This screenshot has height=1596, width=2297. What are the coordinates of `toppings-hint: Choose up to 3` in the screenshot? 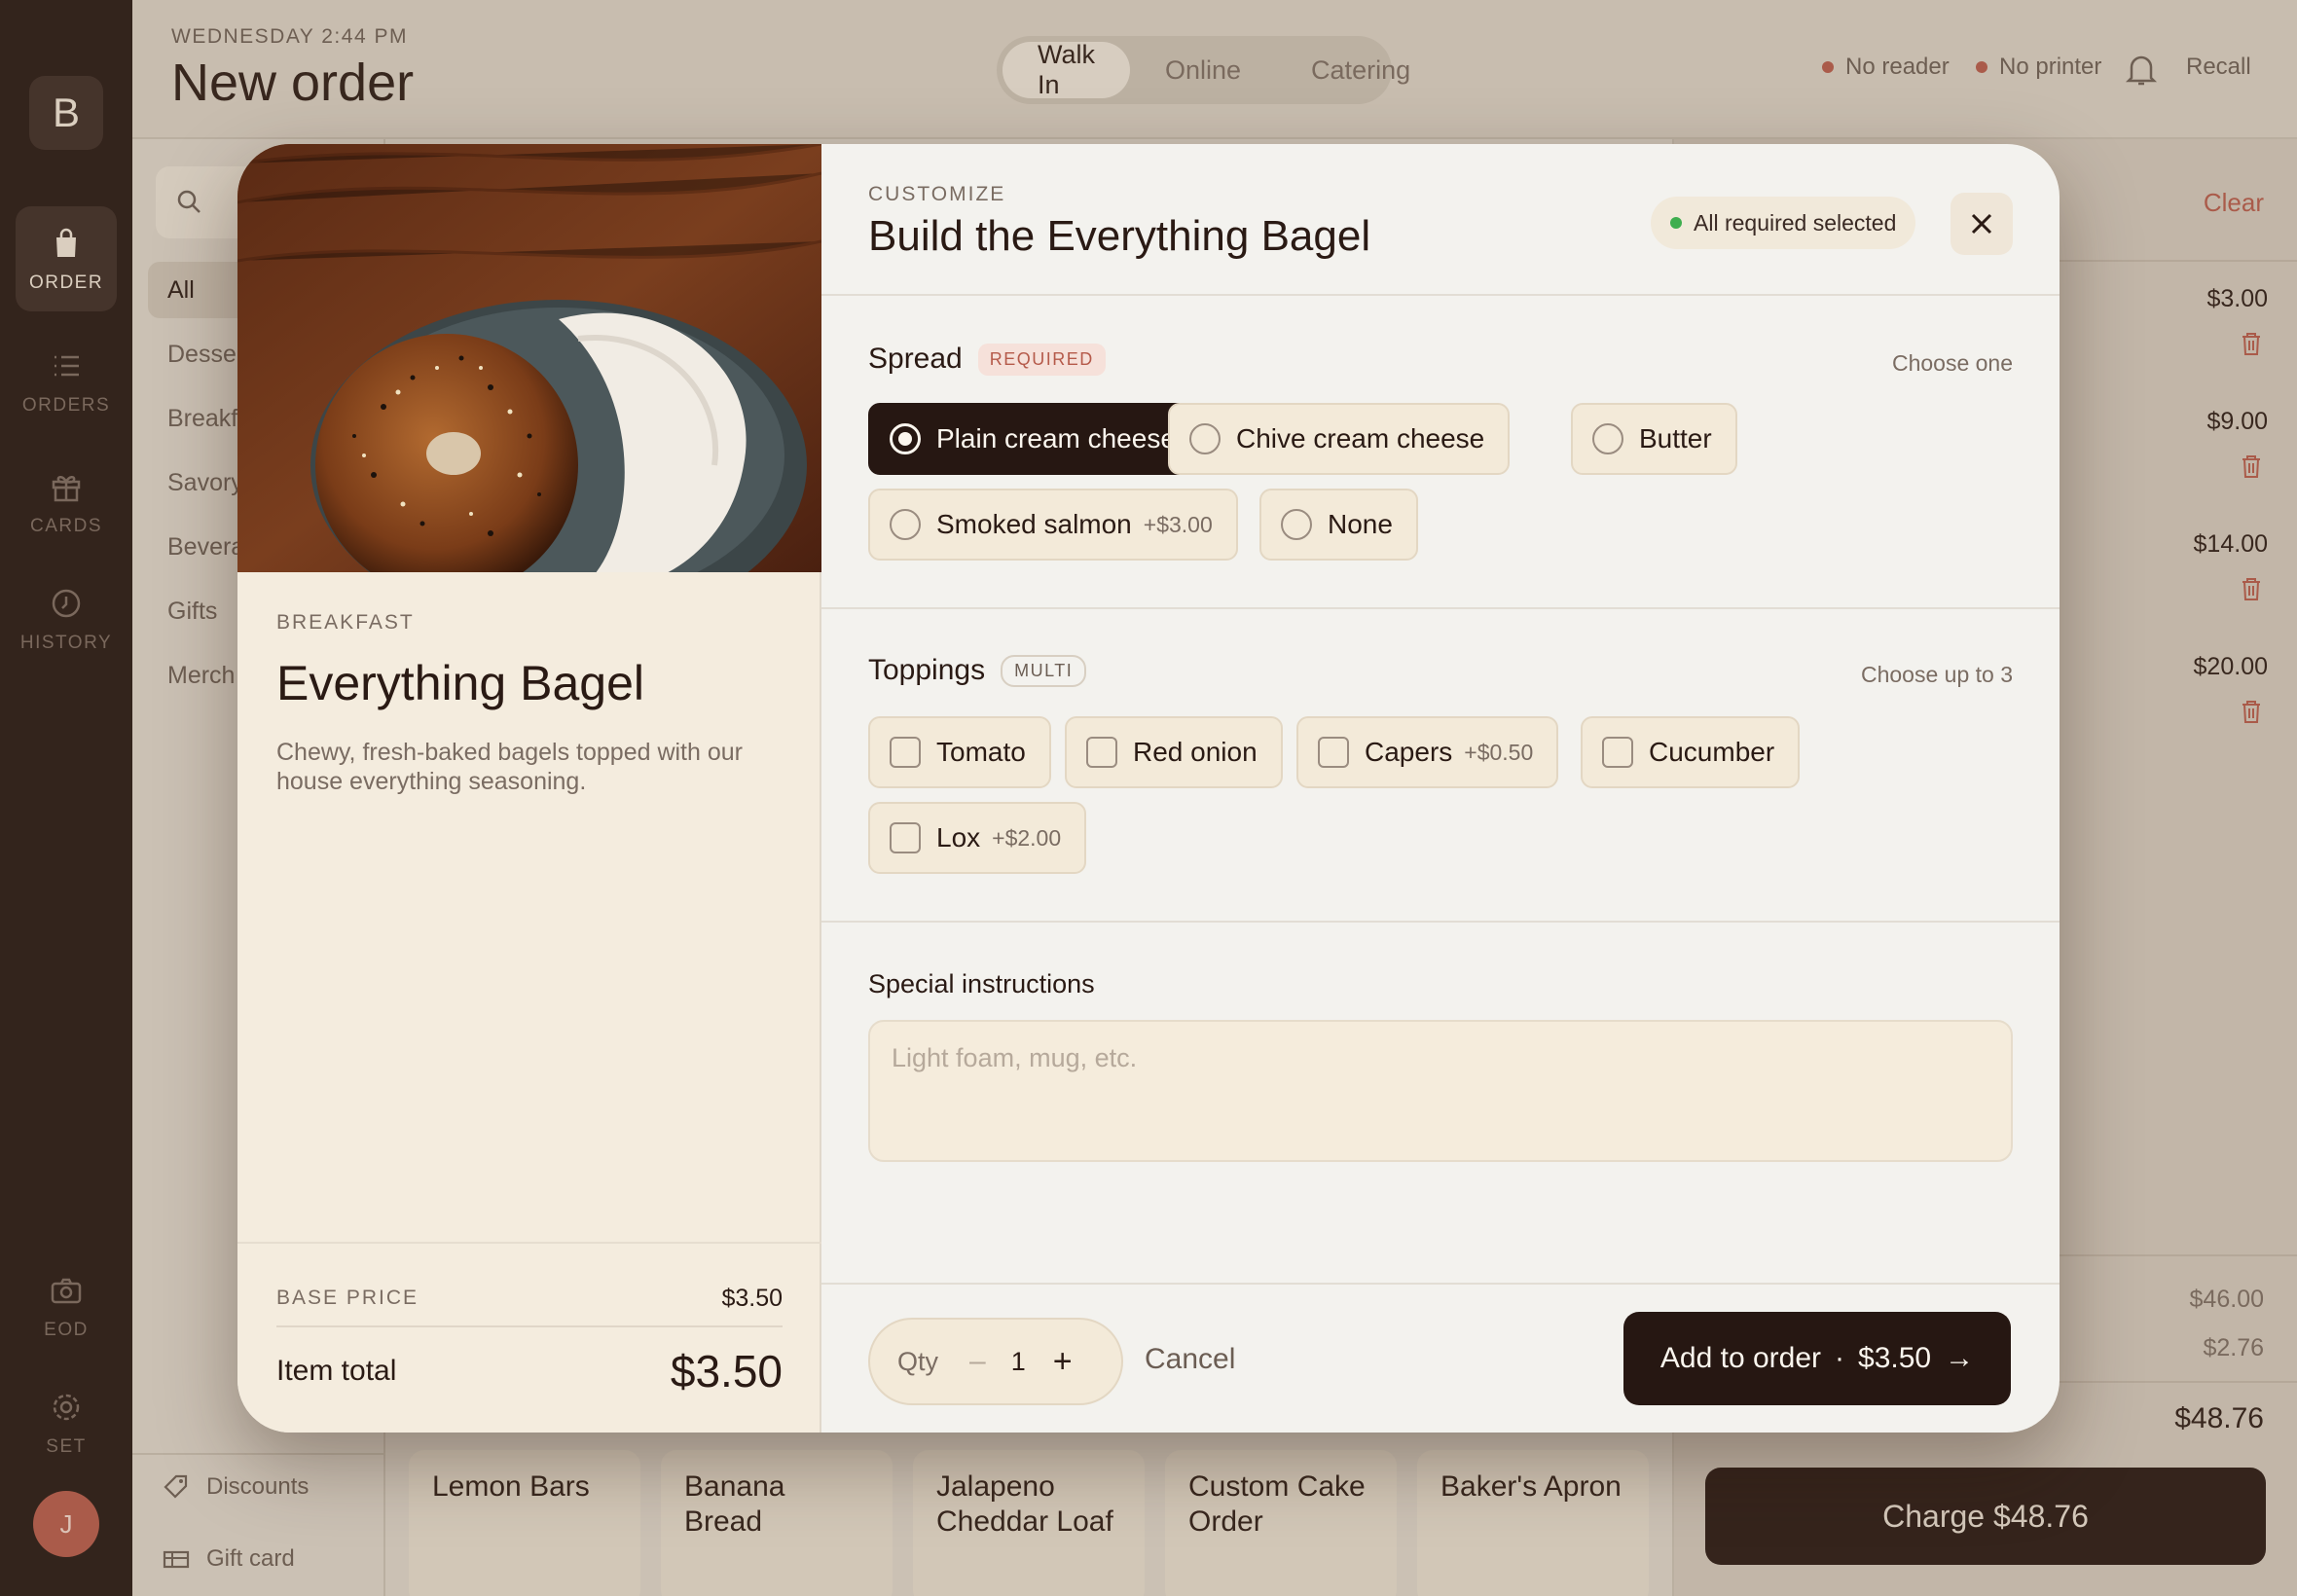 It's located at (1936, 675).